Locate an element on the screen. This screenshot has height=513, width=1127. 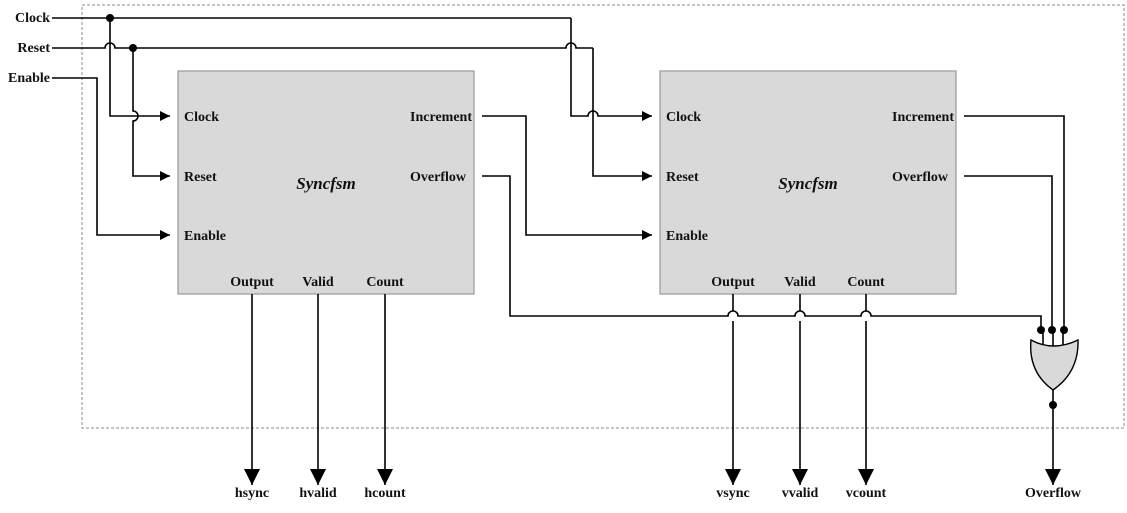
wire-reset-block2 is located at coordinates (622, 114).